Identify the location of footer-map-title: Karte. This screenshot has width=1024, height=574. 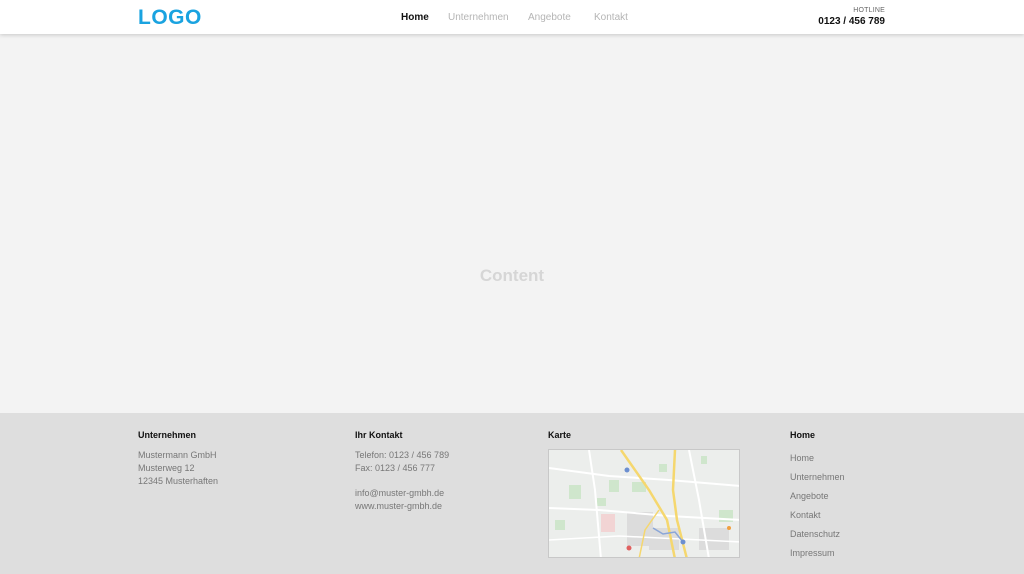
(560, 435).